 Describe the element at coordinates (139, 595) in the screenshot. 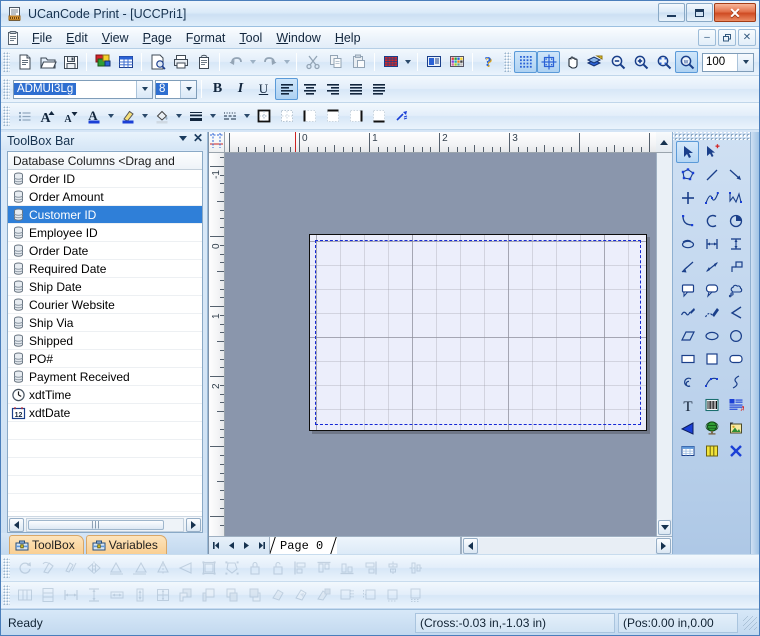

I see `size-height-icon` at that location.